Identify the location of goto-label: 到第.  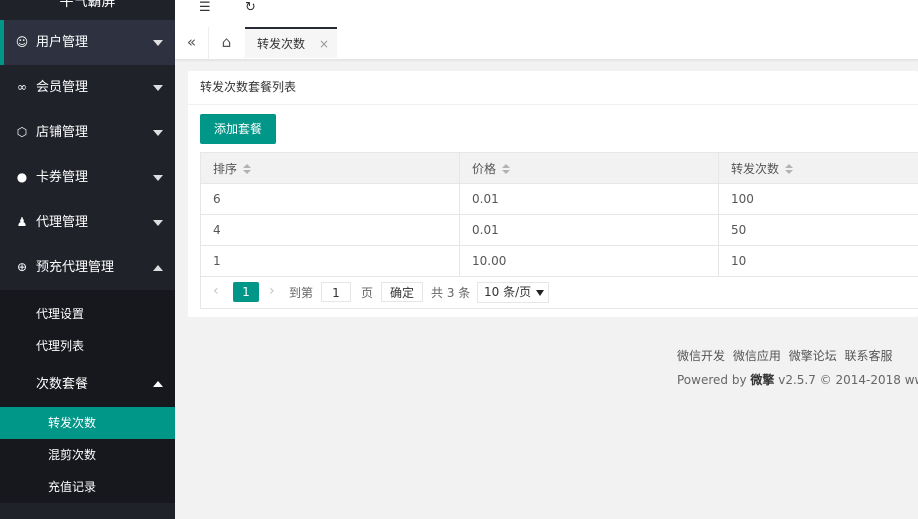
(301, 293).